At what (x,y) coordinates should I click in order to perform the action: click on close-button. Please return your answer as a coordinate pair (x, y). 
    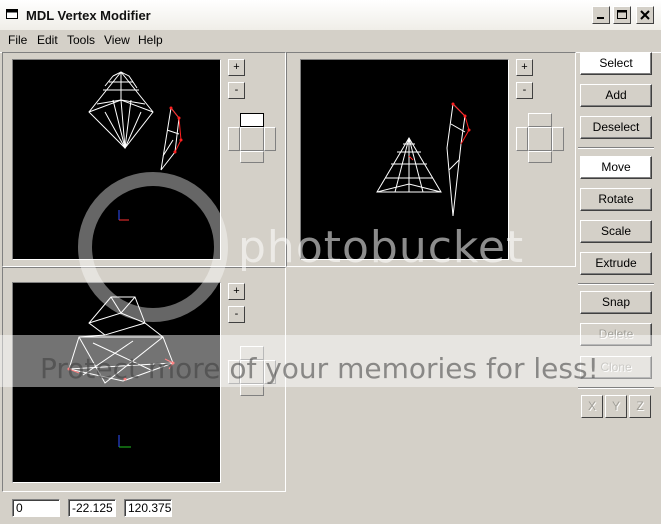
    Looking at the image, I should click on (645, 15).